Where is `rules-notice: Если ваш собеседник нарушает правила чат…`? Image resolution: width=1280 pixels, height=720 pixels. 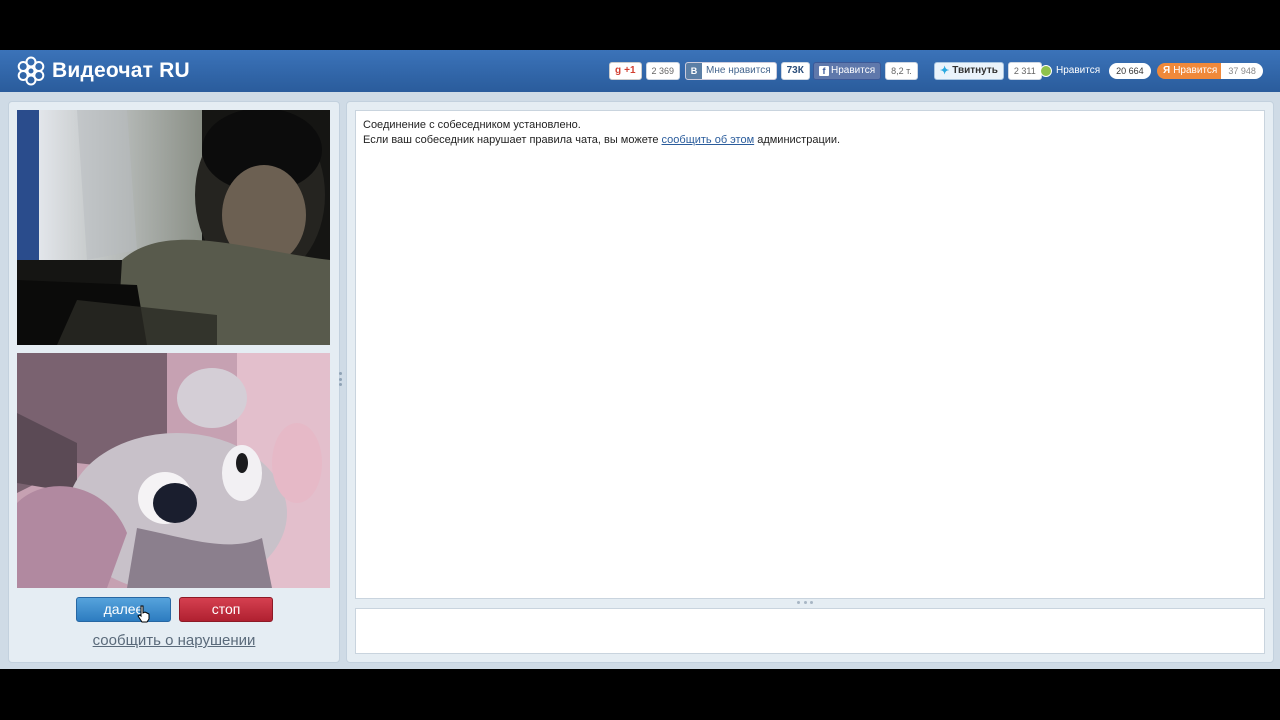 rules-notice: Если ваш собеседник нарушает правила чат… is located at coordinates (602, 140).